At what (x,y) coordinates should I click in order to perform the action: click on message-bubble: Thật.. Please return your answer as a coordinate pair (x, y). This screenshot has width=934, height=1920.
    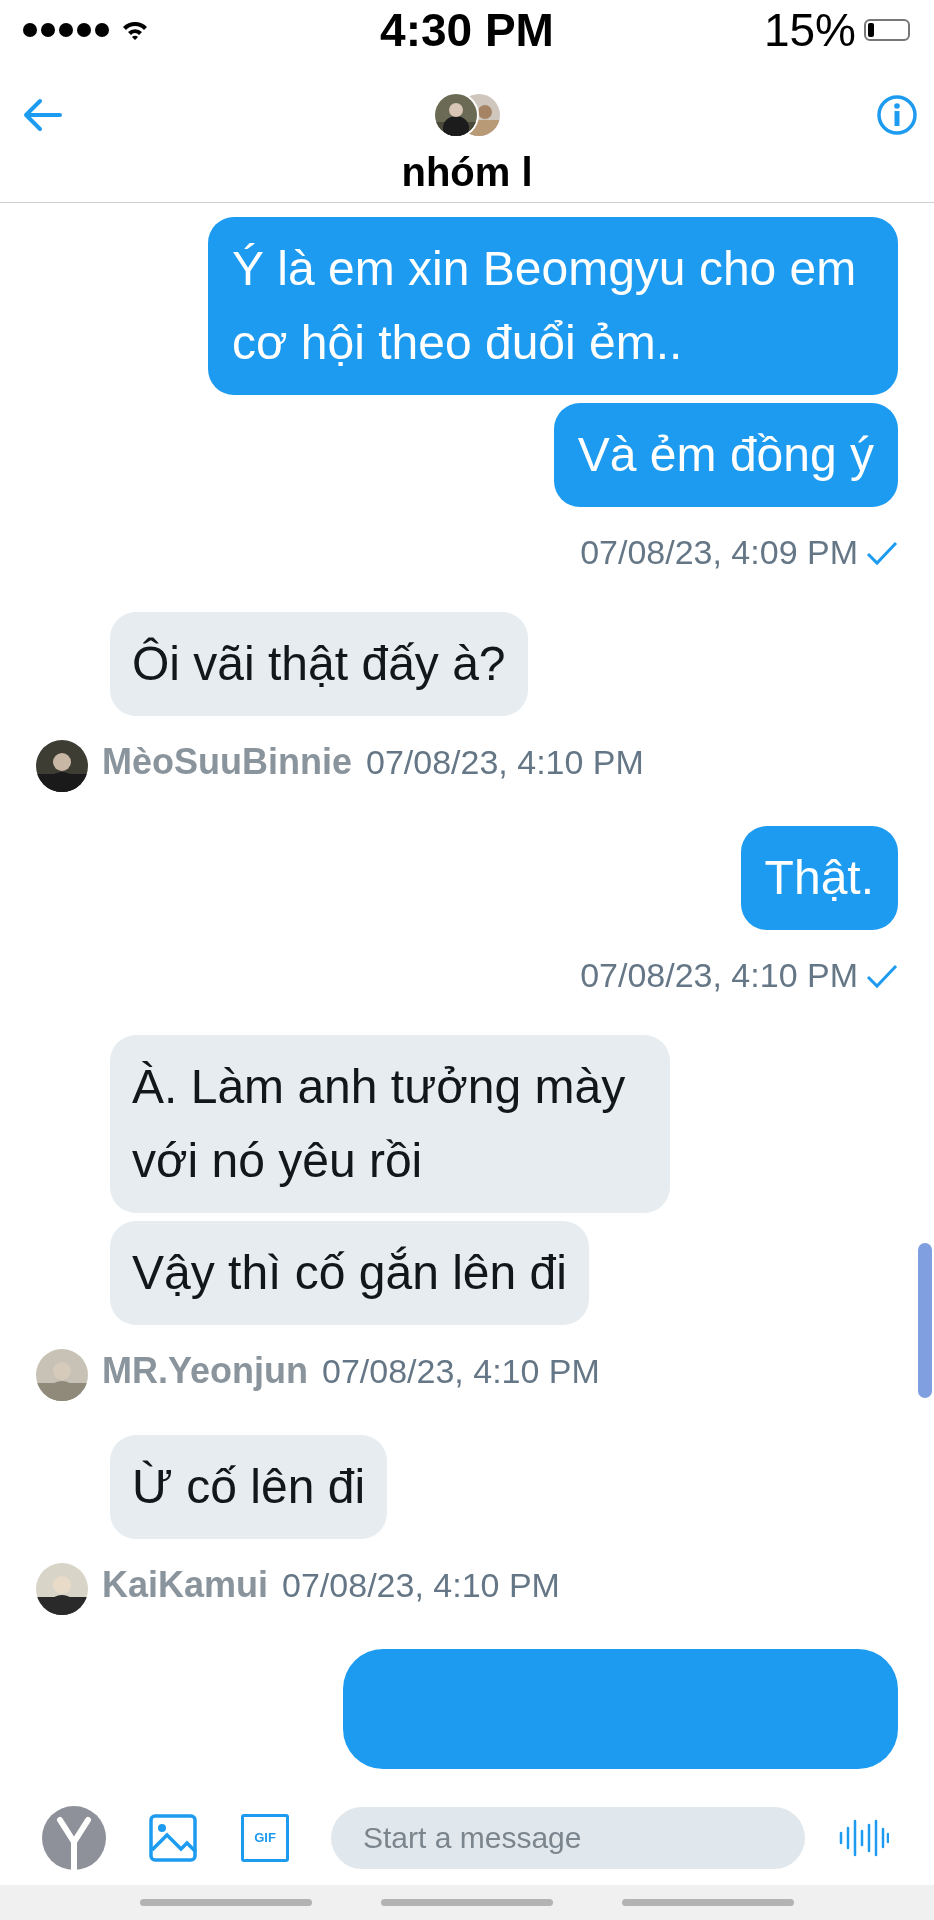
    Looking at the image, I should click on (819, 878).